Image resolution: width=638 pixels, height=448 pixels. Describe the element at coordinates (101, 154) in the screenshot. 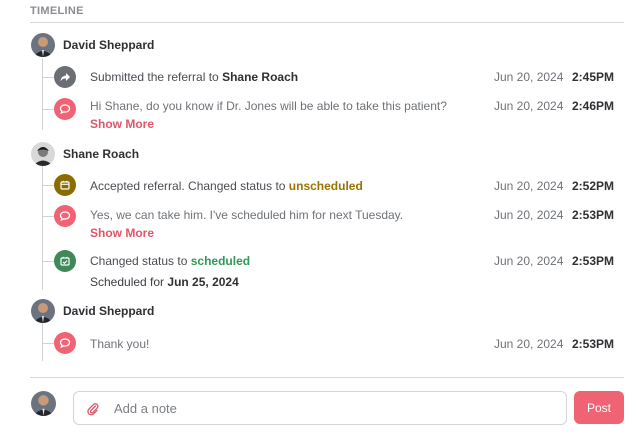

I see `author-name: Shane Roach` at that location.